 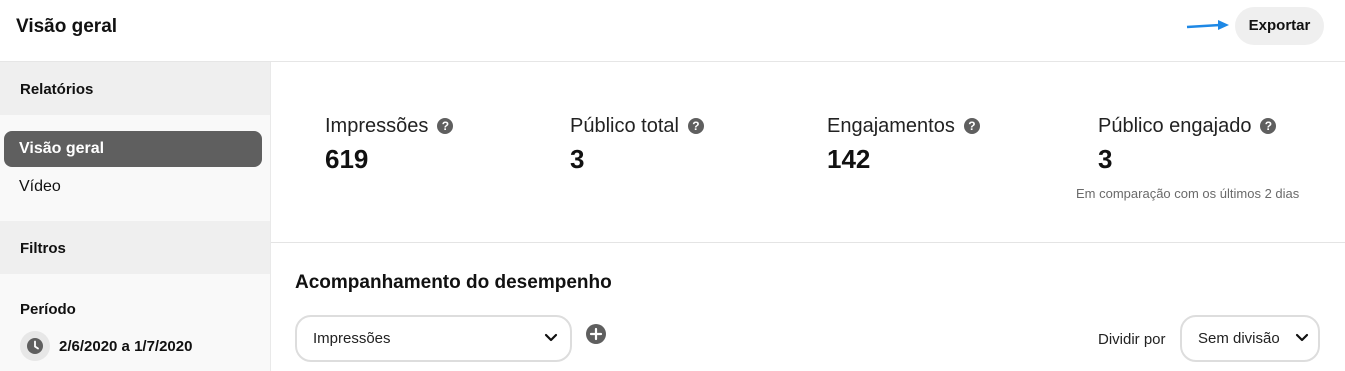 I want to click on metric-label: Engajamentos, so click(x=891, y=125).